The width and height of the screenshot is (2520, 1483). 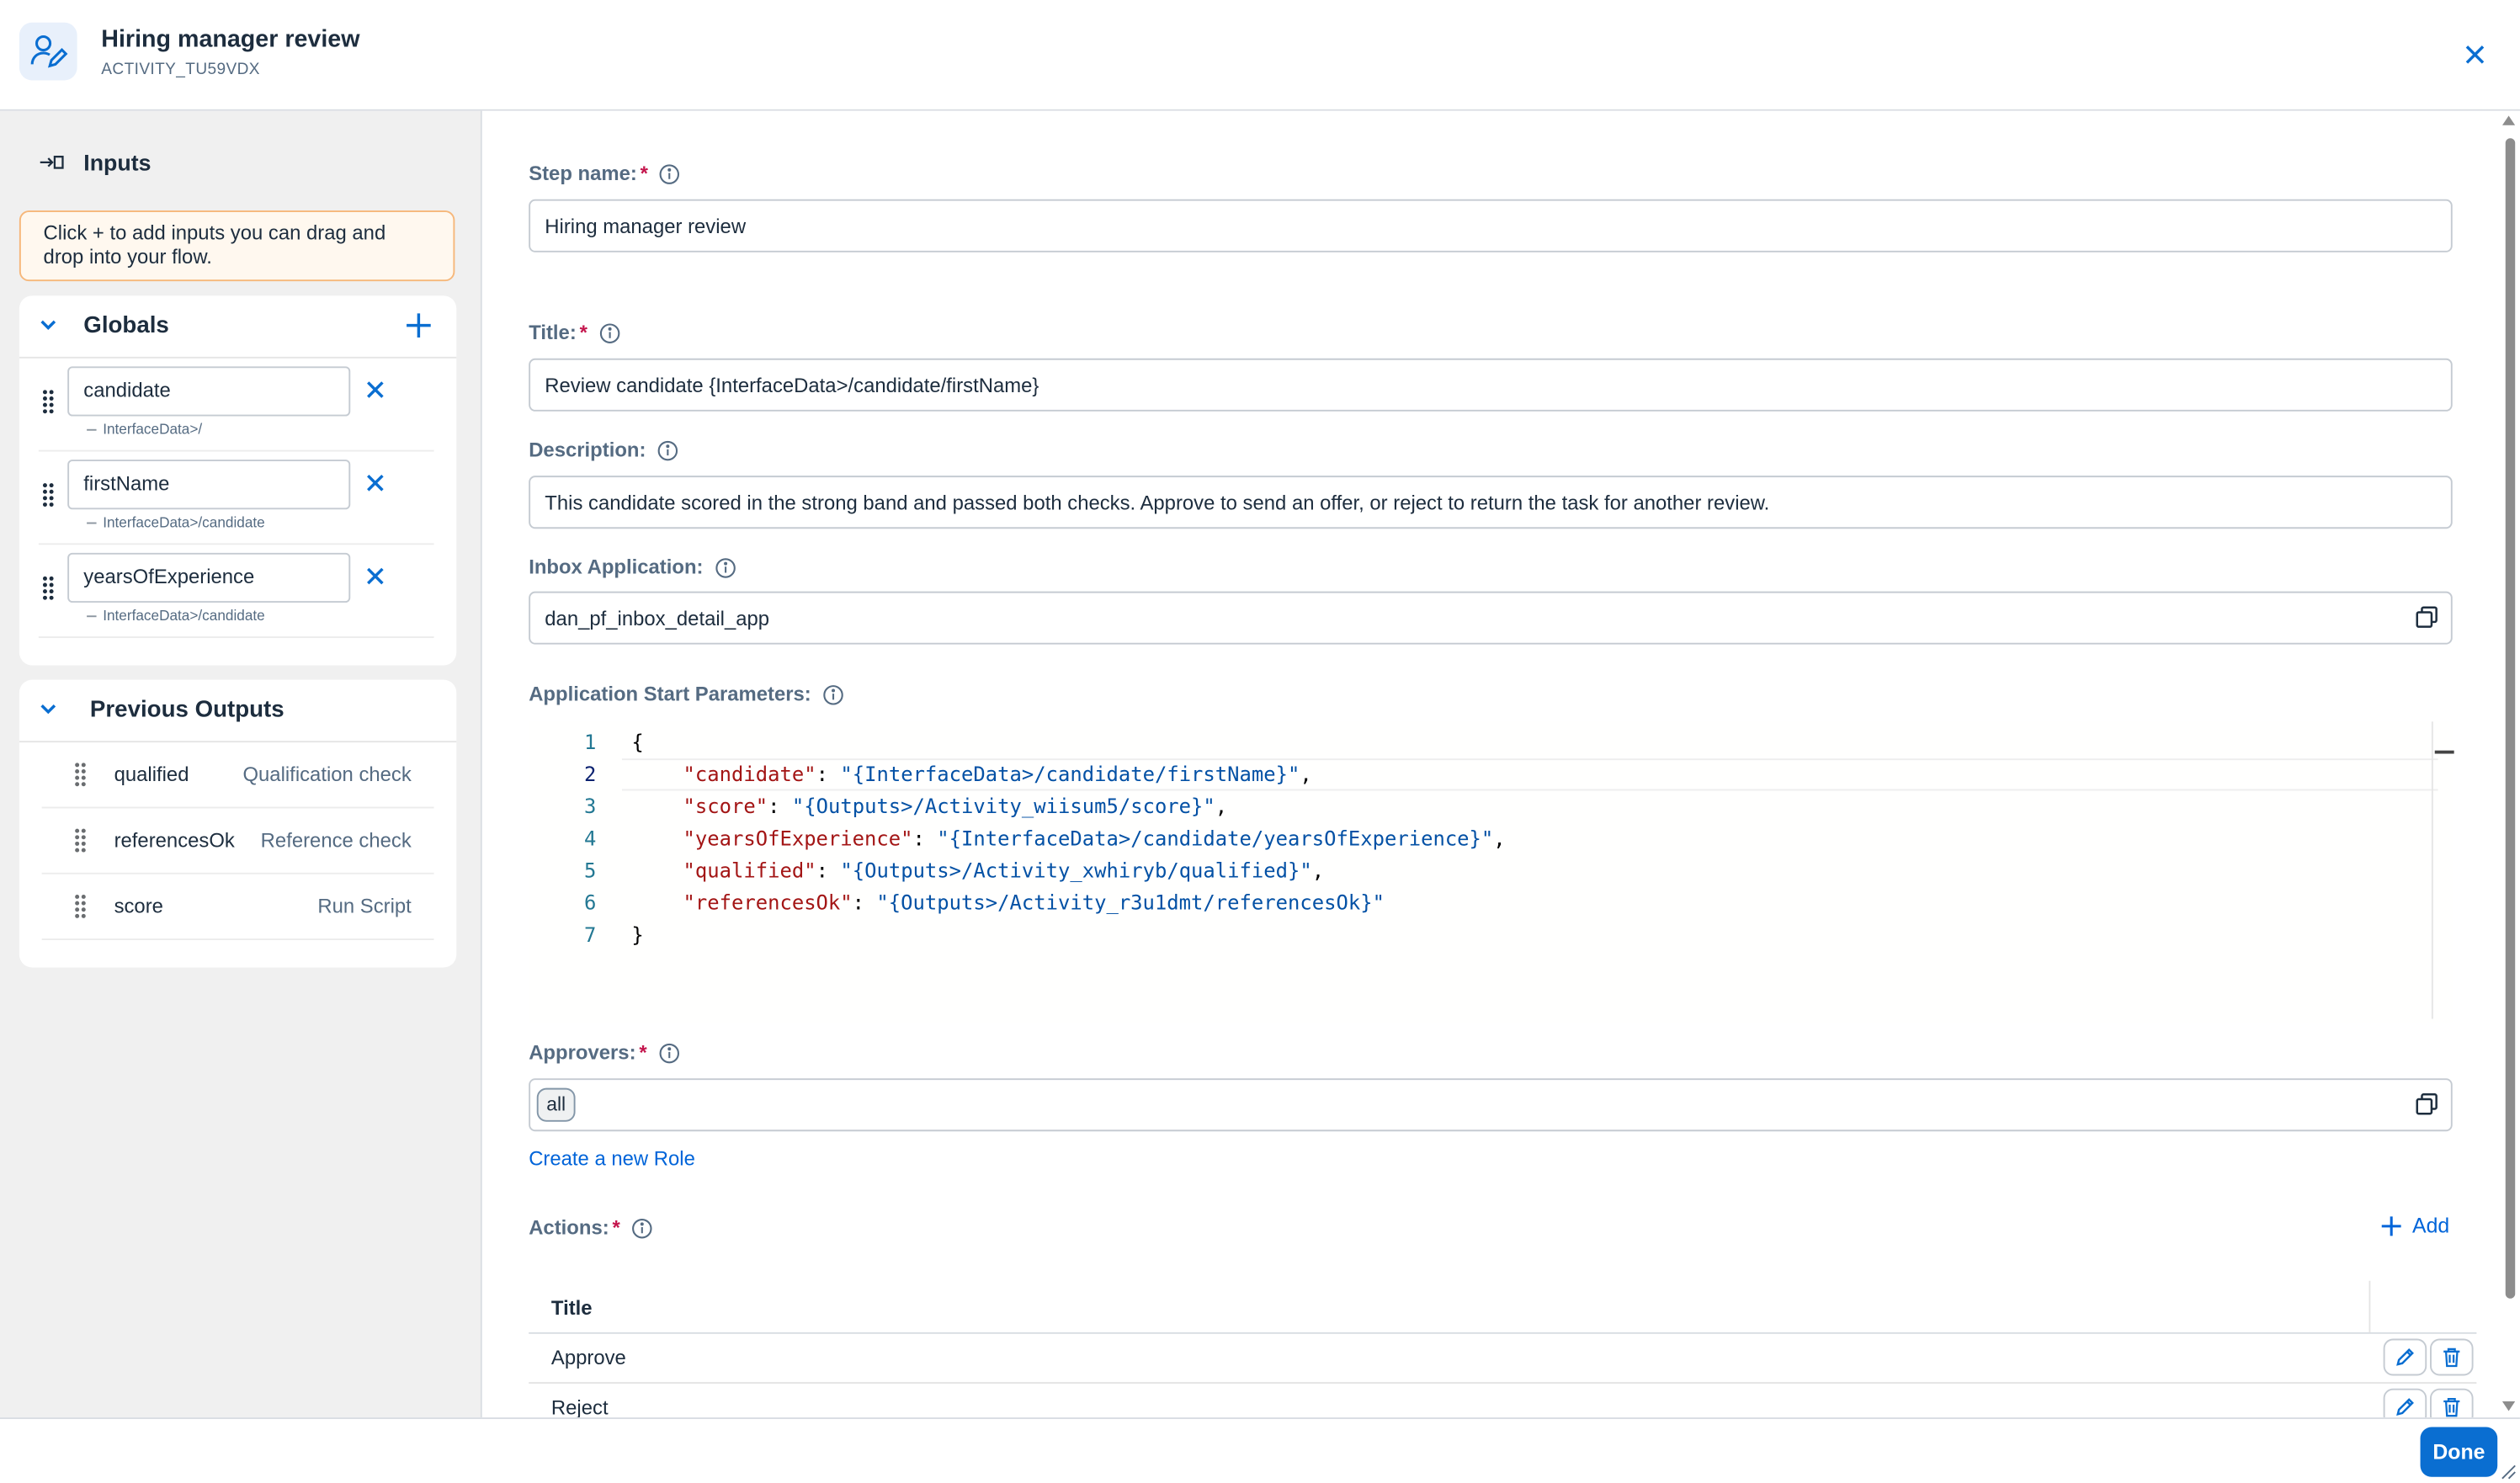 What do you see at coordinates (637, 934) in the screenshot?
I see `code-close-brace: }` at bounding box center [637, 934].